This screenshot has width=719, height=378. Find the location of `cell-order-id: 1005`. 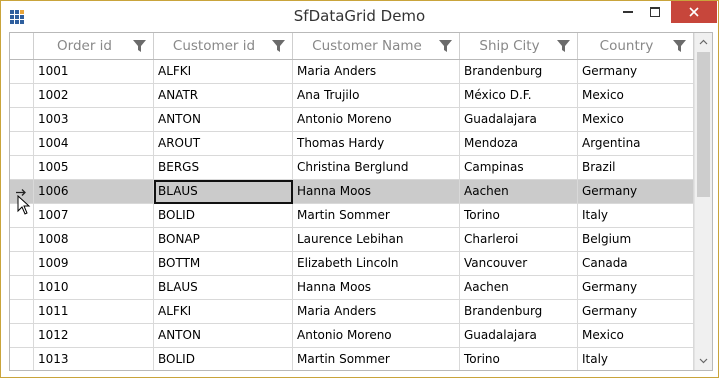

cell-order-id: 1005 is located at coordinates (94, 168).